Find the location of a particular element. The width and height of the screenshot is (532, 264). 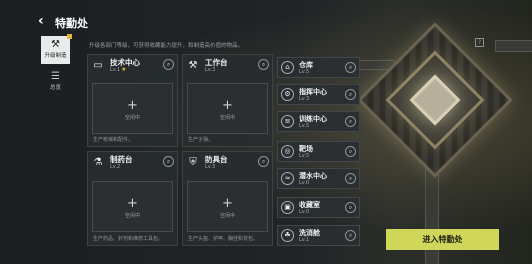

facility-training-center: ≡ 训练中心 Lv.5 ⌕ is located at coordinates (318, 121).